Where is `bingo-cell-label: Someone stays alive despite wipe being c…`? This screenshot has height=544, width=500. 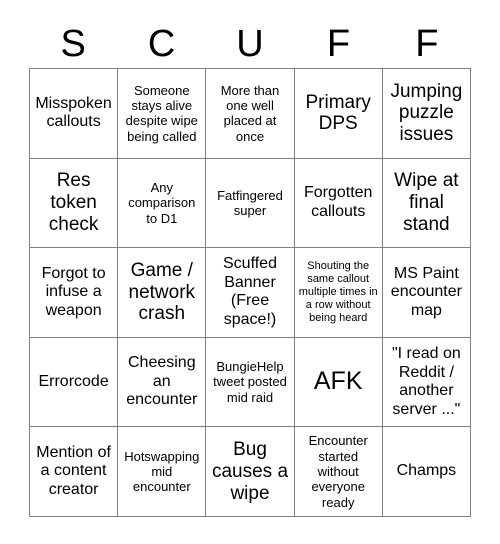 bingo-cell-label: Someone stays alive despite wipe being c… is located at coordinates (161, 113).